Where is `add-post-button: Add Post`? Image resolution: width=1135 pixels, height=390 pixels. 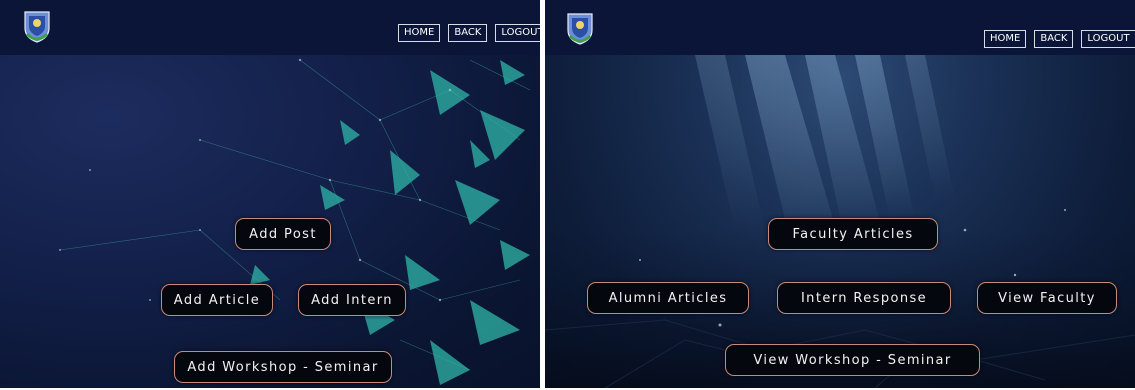 add-post-button: Add Post is located at coordinates (283, 234).